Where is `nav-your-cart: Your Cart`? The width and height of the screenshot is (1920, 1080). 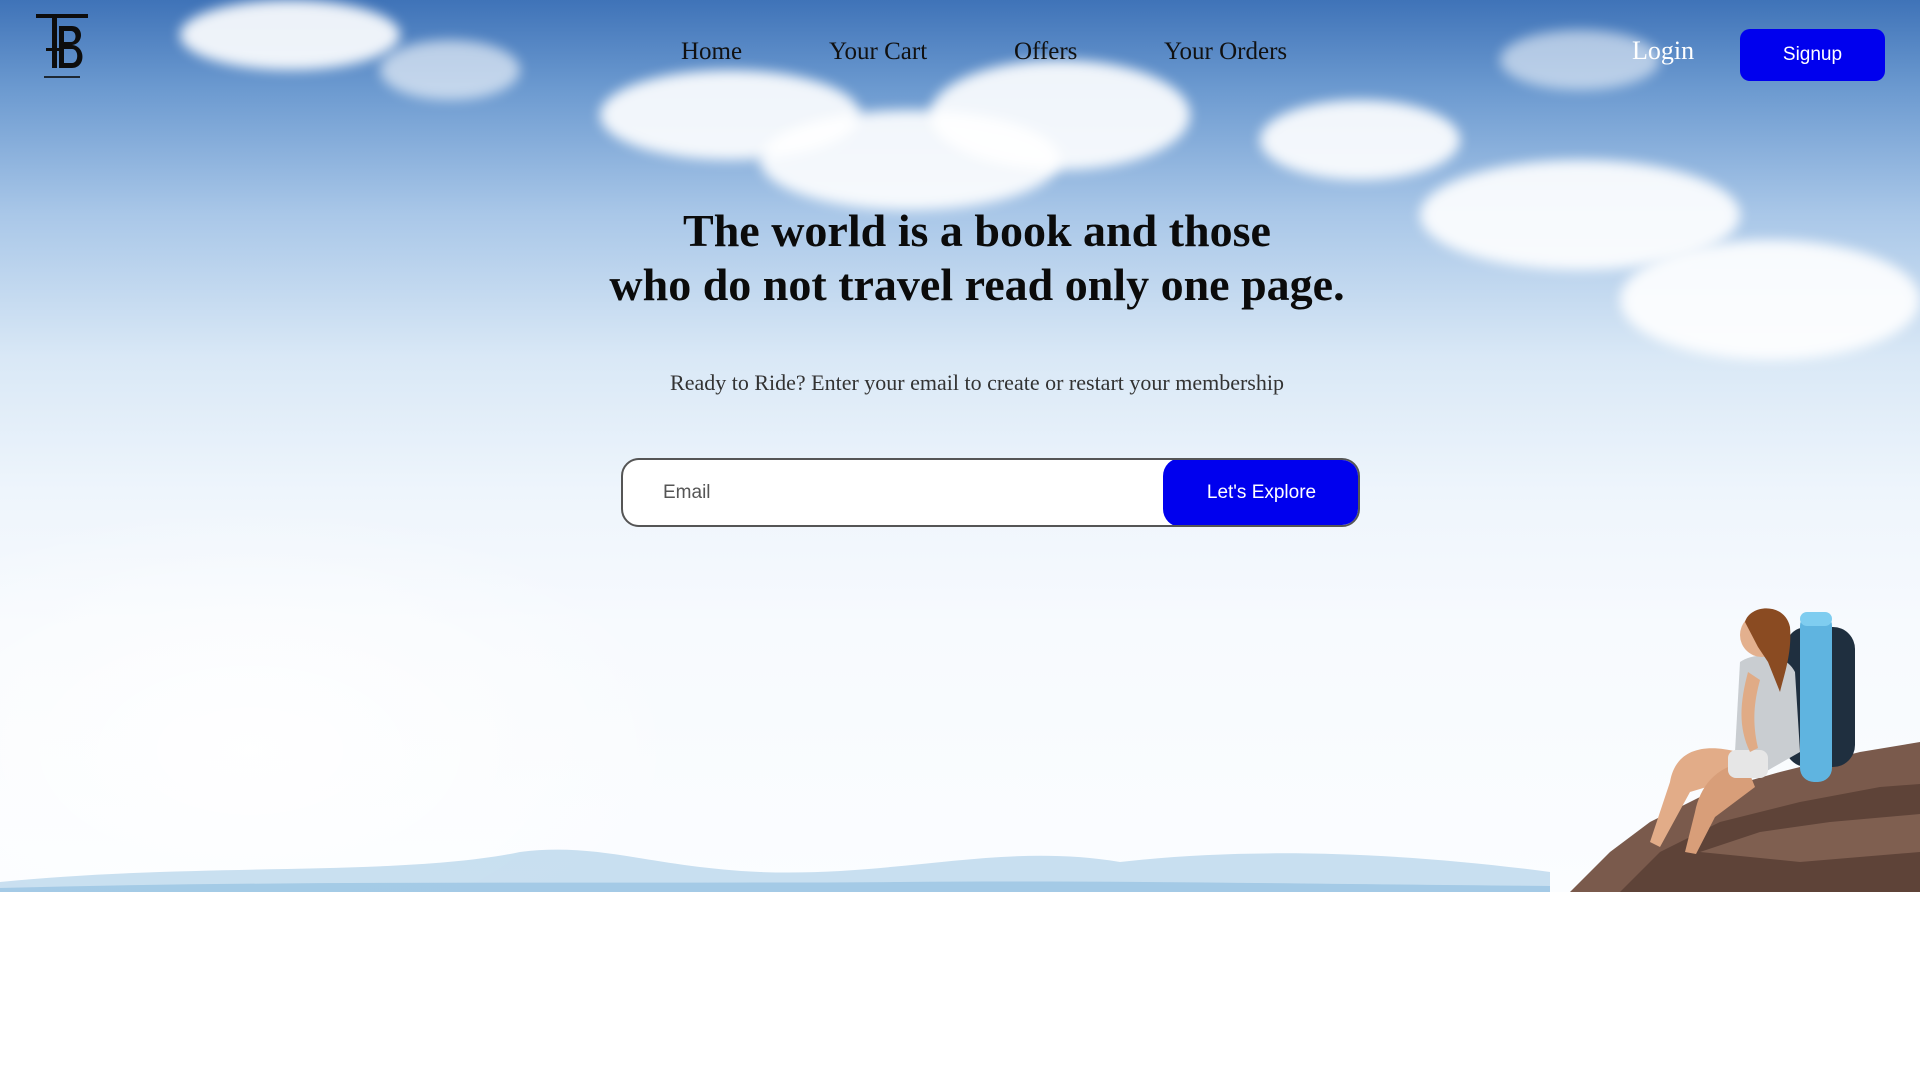
nav-your-cart: Your Cart is located at coordinates (878, 52).